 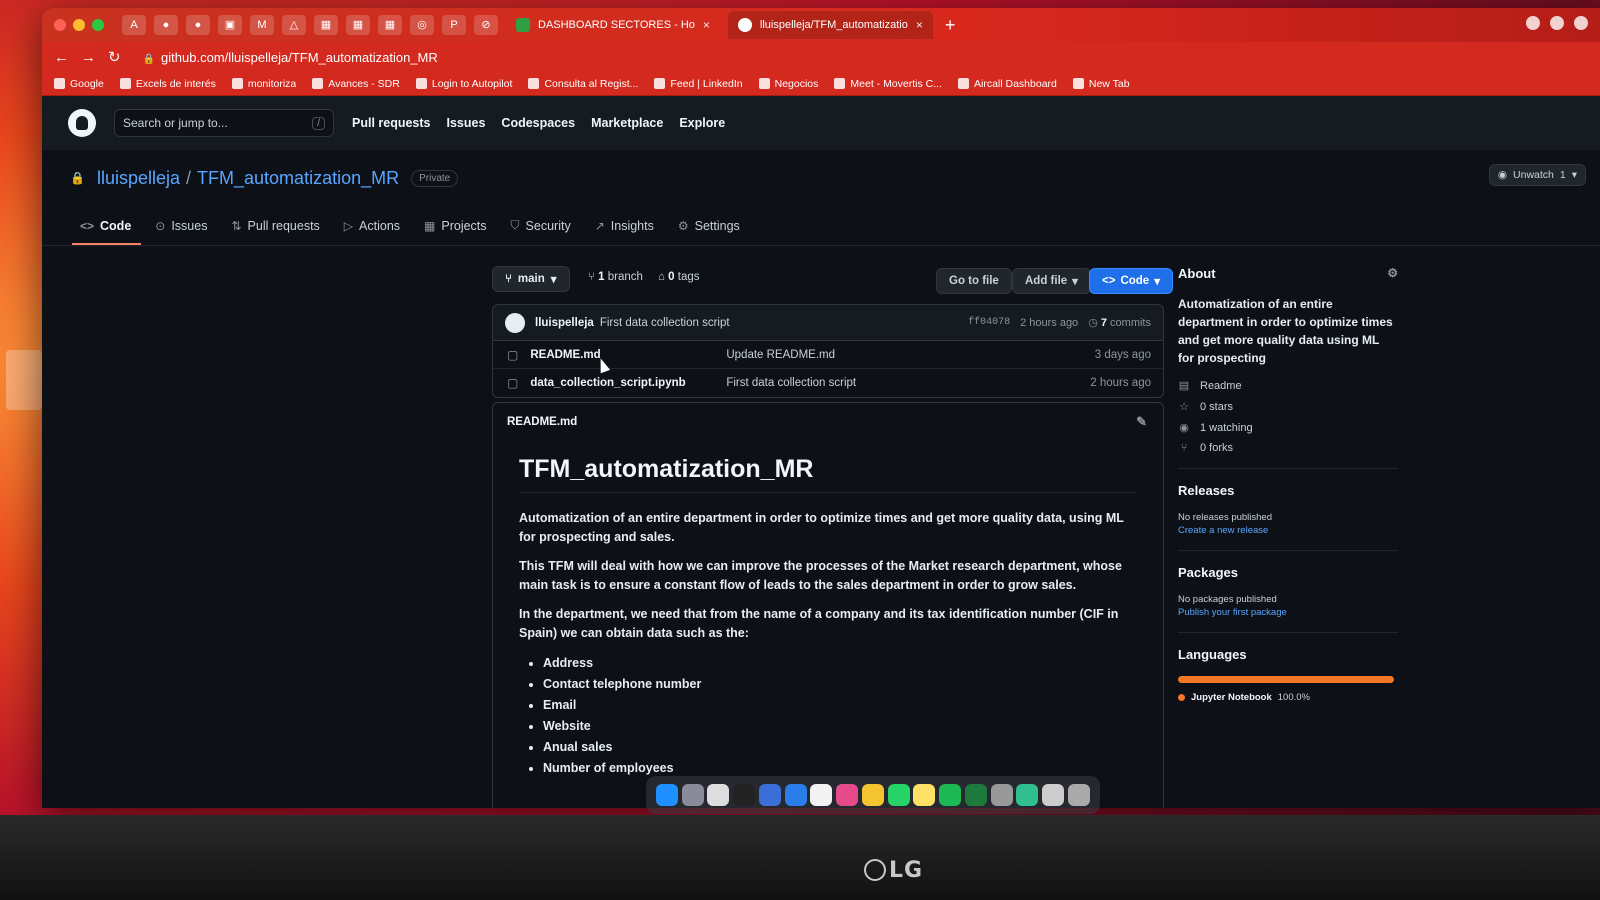 I want to click on terminal-icon, so click(x=744, y=795).